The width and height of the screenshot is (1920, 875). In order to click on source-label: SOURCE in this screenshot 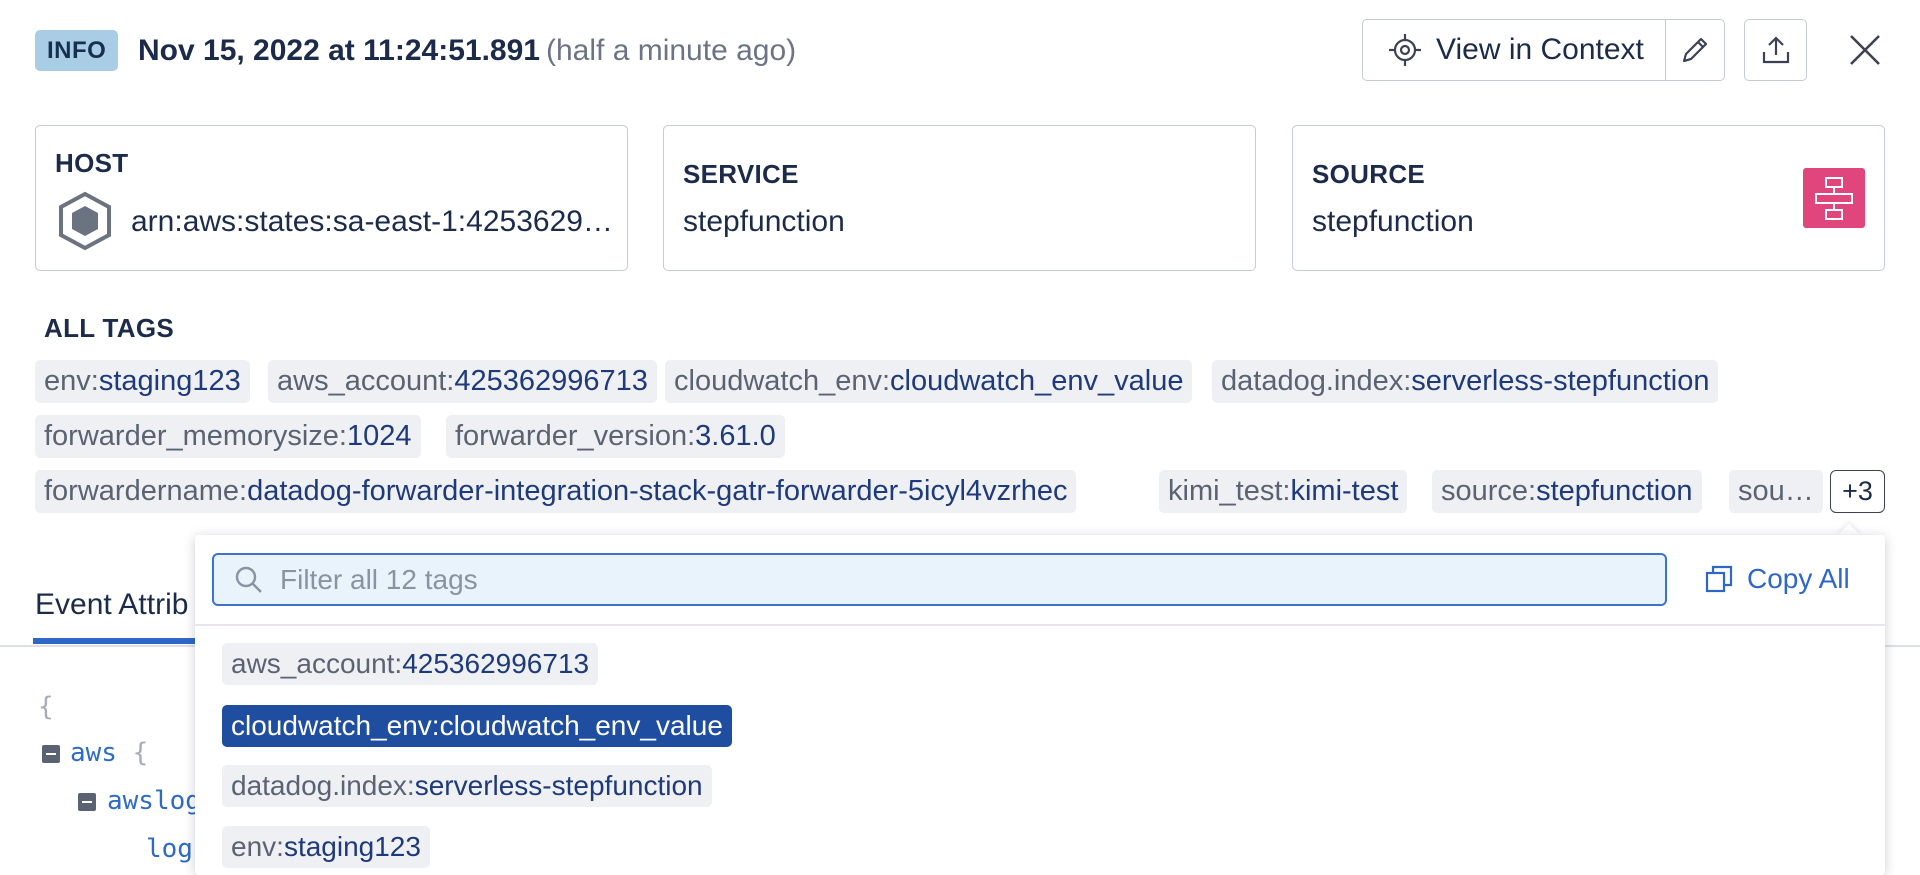, I will do `click(1369, 174)`.